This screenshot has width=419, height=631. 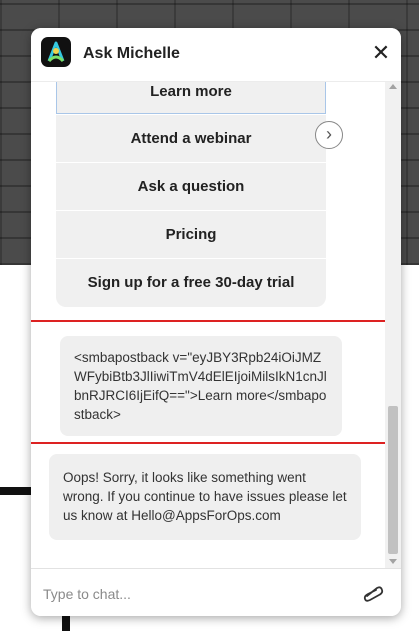 I want to click on app-logo-icon, so click(x=56, y=52).